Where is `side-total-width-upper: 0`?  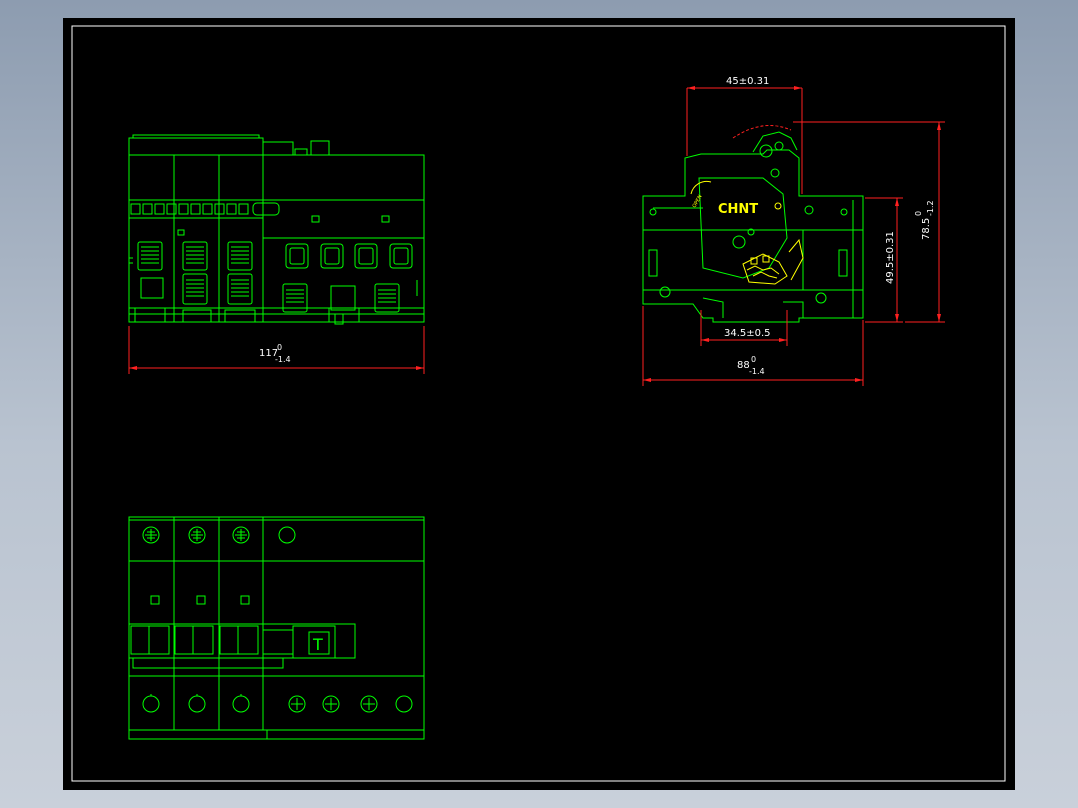
side-total-width-upper: 0 is located at coordinates (753, 359).